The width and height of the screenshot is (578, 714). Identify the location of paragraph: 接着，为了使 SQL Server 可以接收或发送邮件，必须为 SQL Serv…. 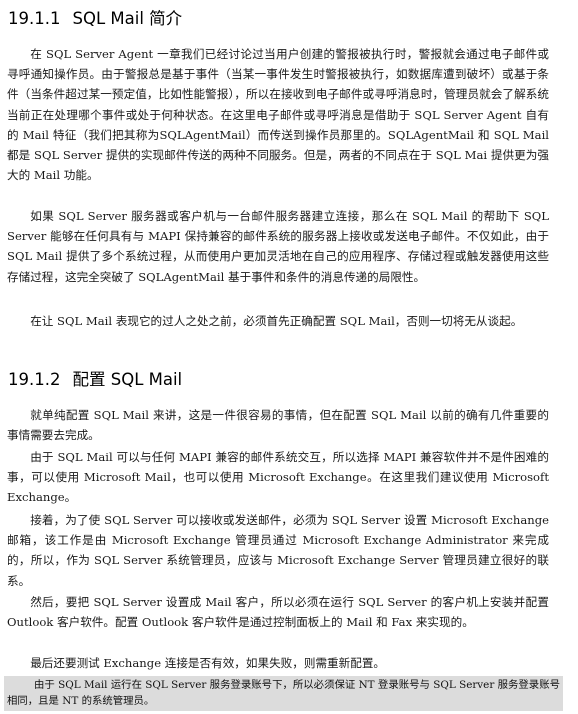
(278, 550).